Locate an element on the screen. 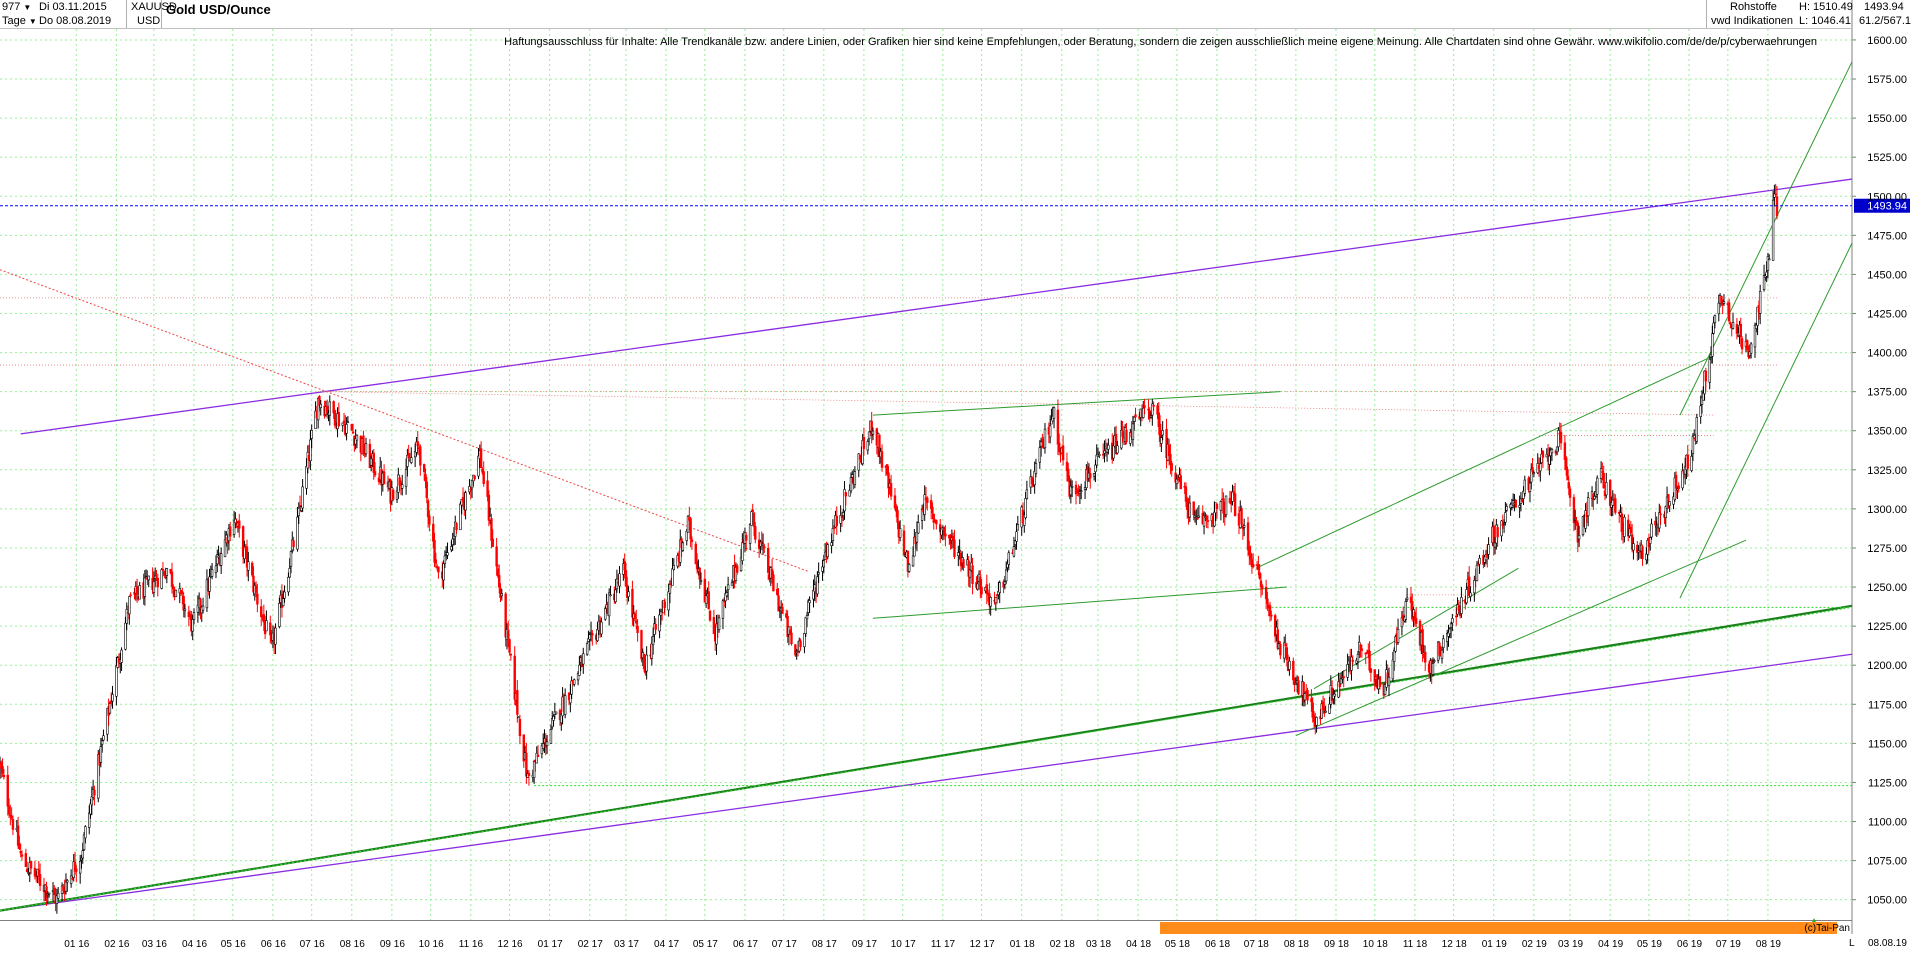 The image size is (1912, 957). y-tick-label: 1150.00 is located at coordinates (1887, 744).